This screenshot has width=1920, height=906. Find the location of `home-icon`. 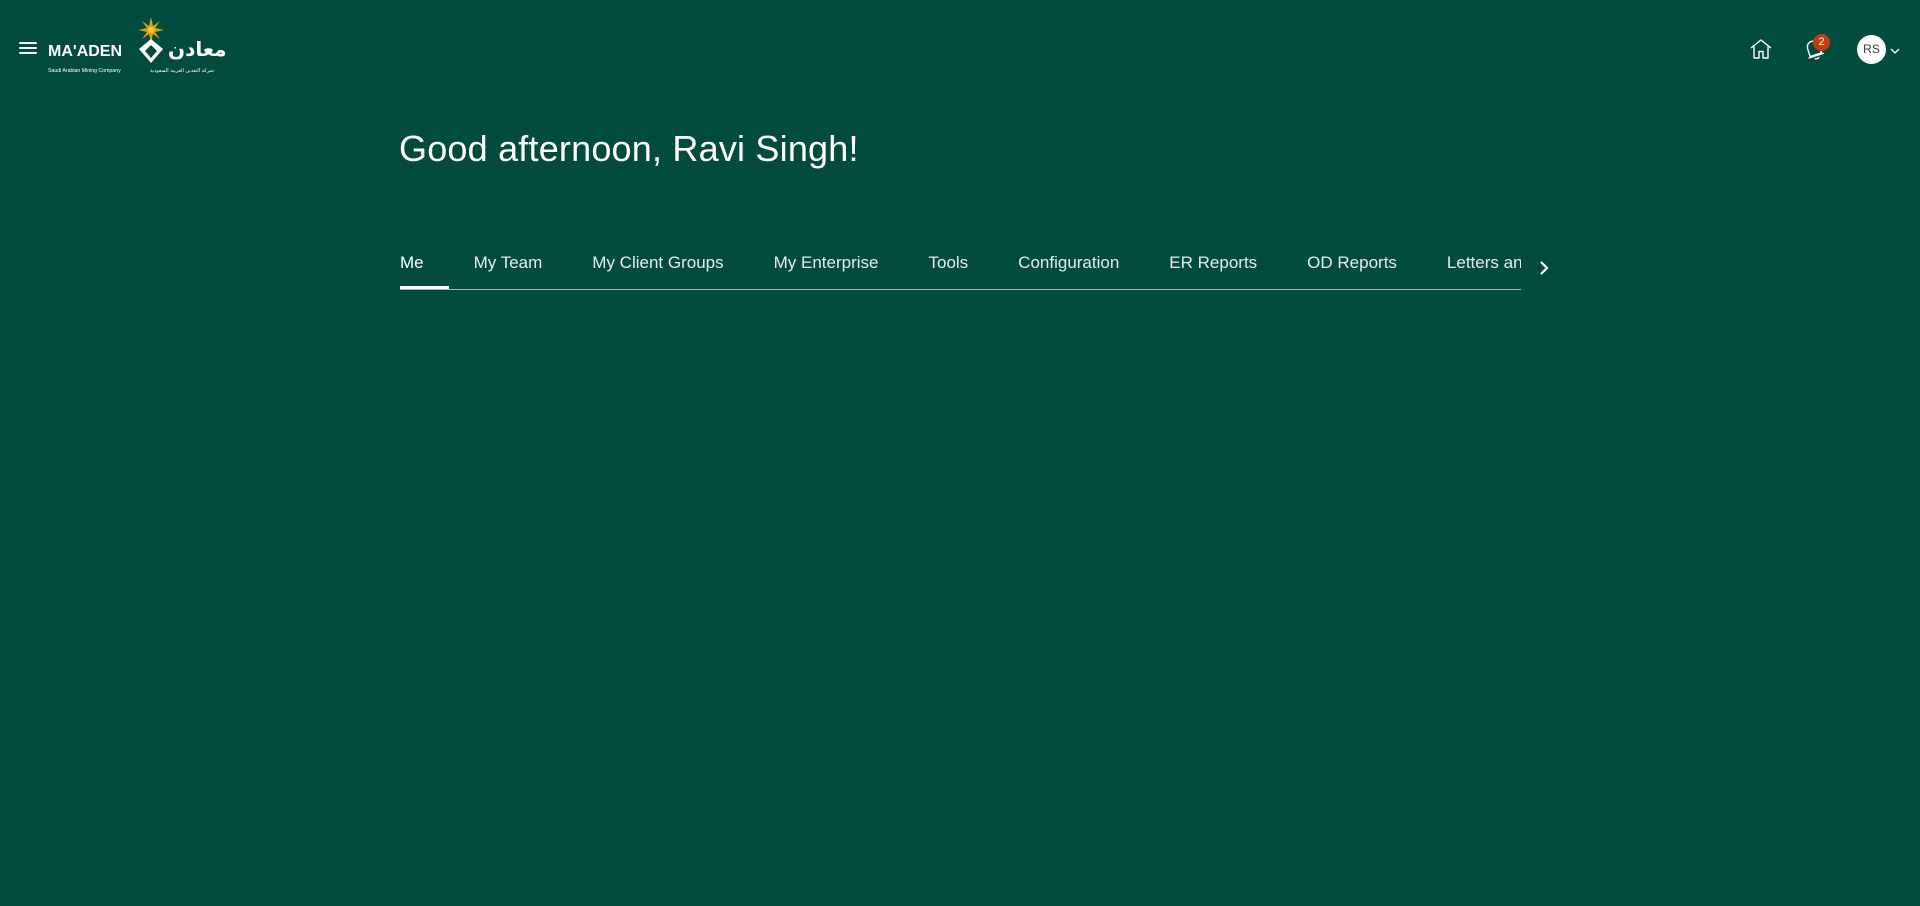

home-icon is located at coordinates (1761, 49).